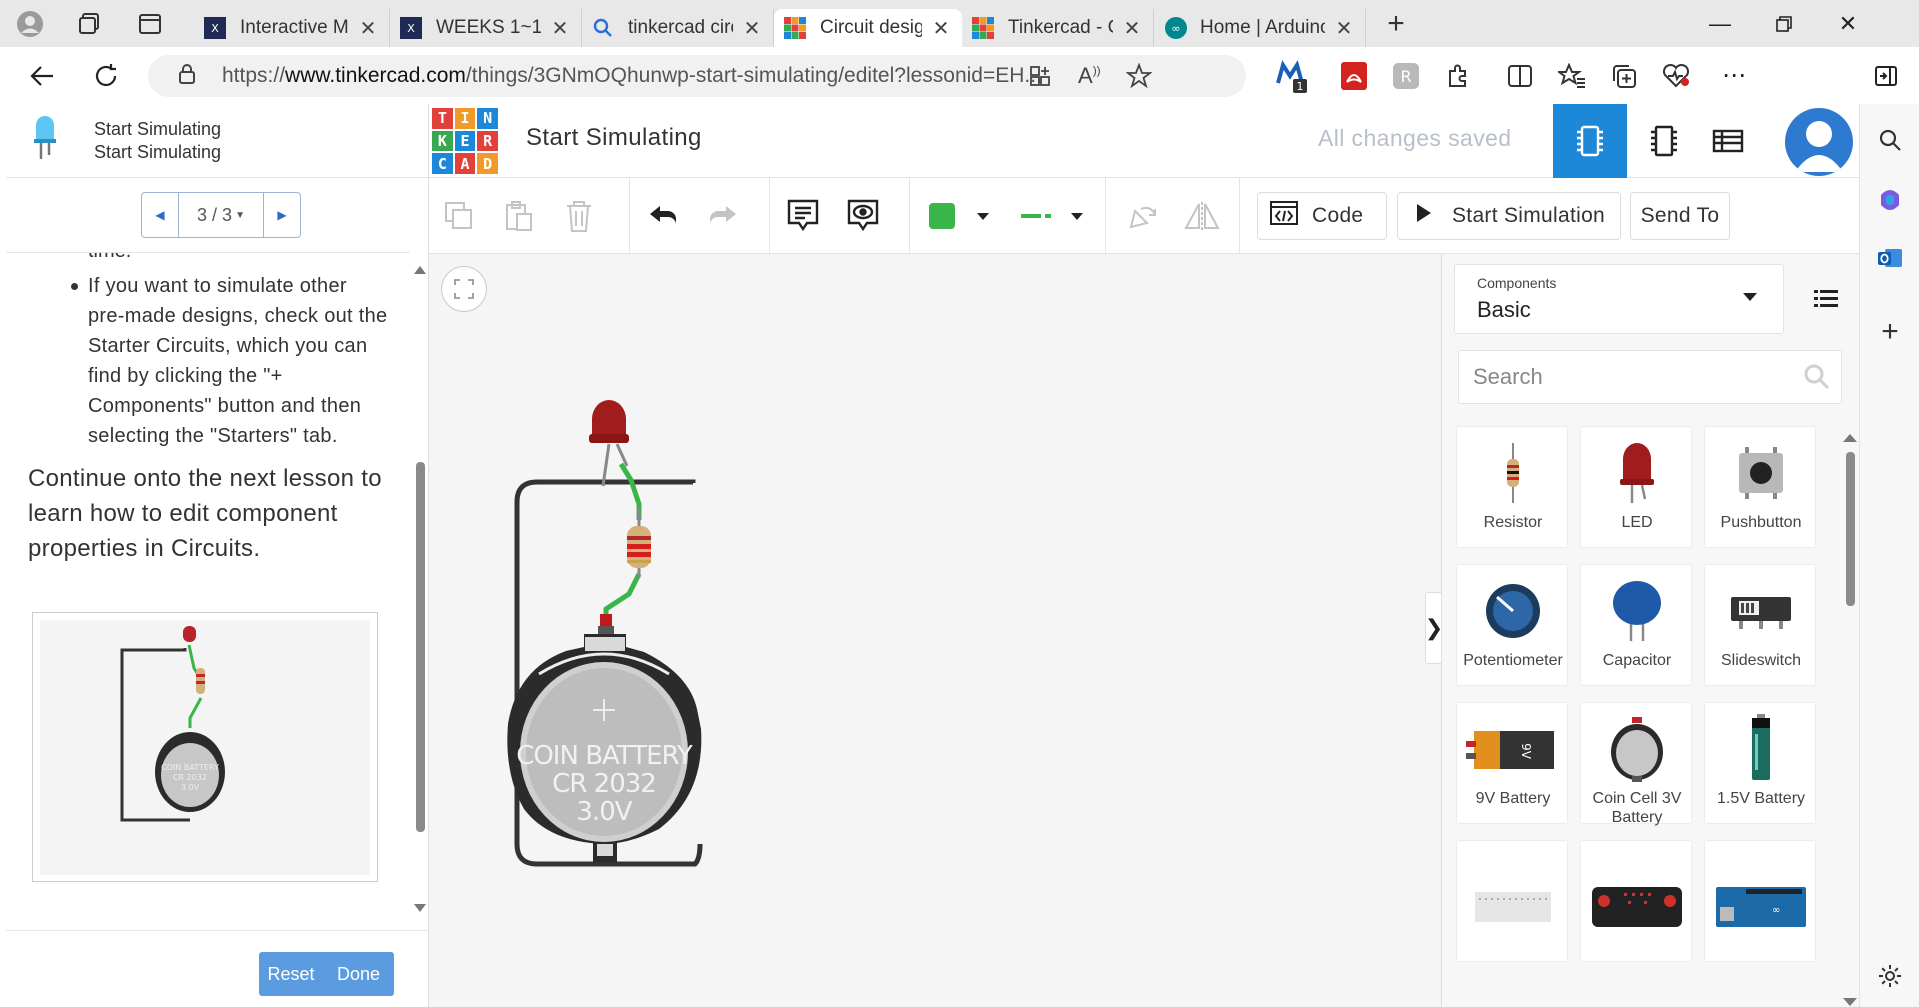 Image resolution: width=1919 pixels, height=1007 pixels. Describe the element at coordinates (42, 75) in the screenshot. I see `back-icon` at that location.